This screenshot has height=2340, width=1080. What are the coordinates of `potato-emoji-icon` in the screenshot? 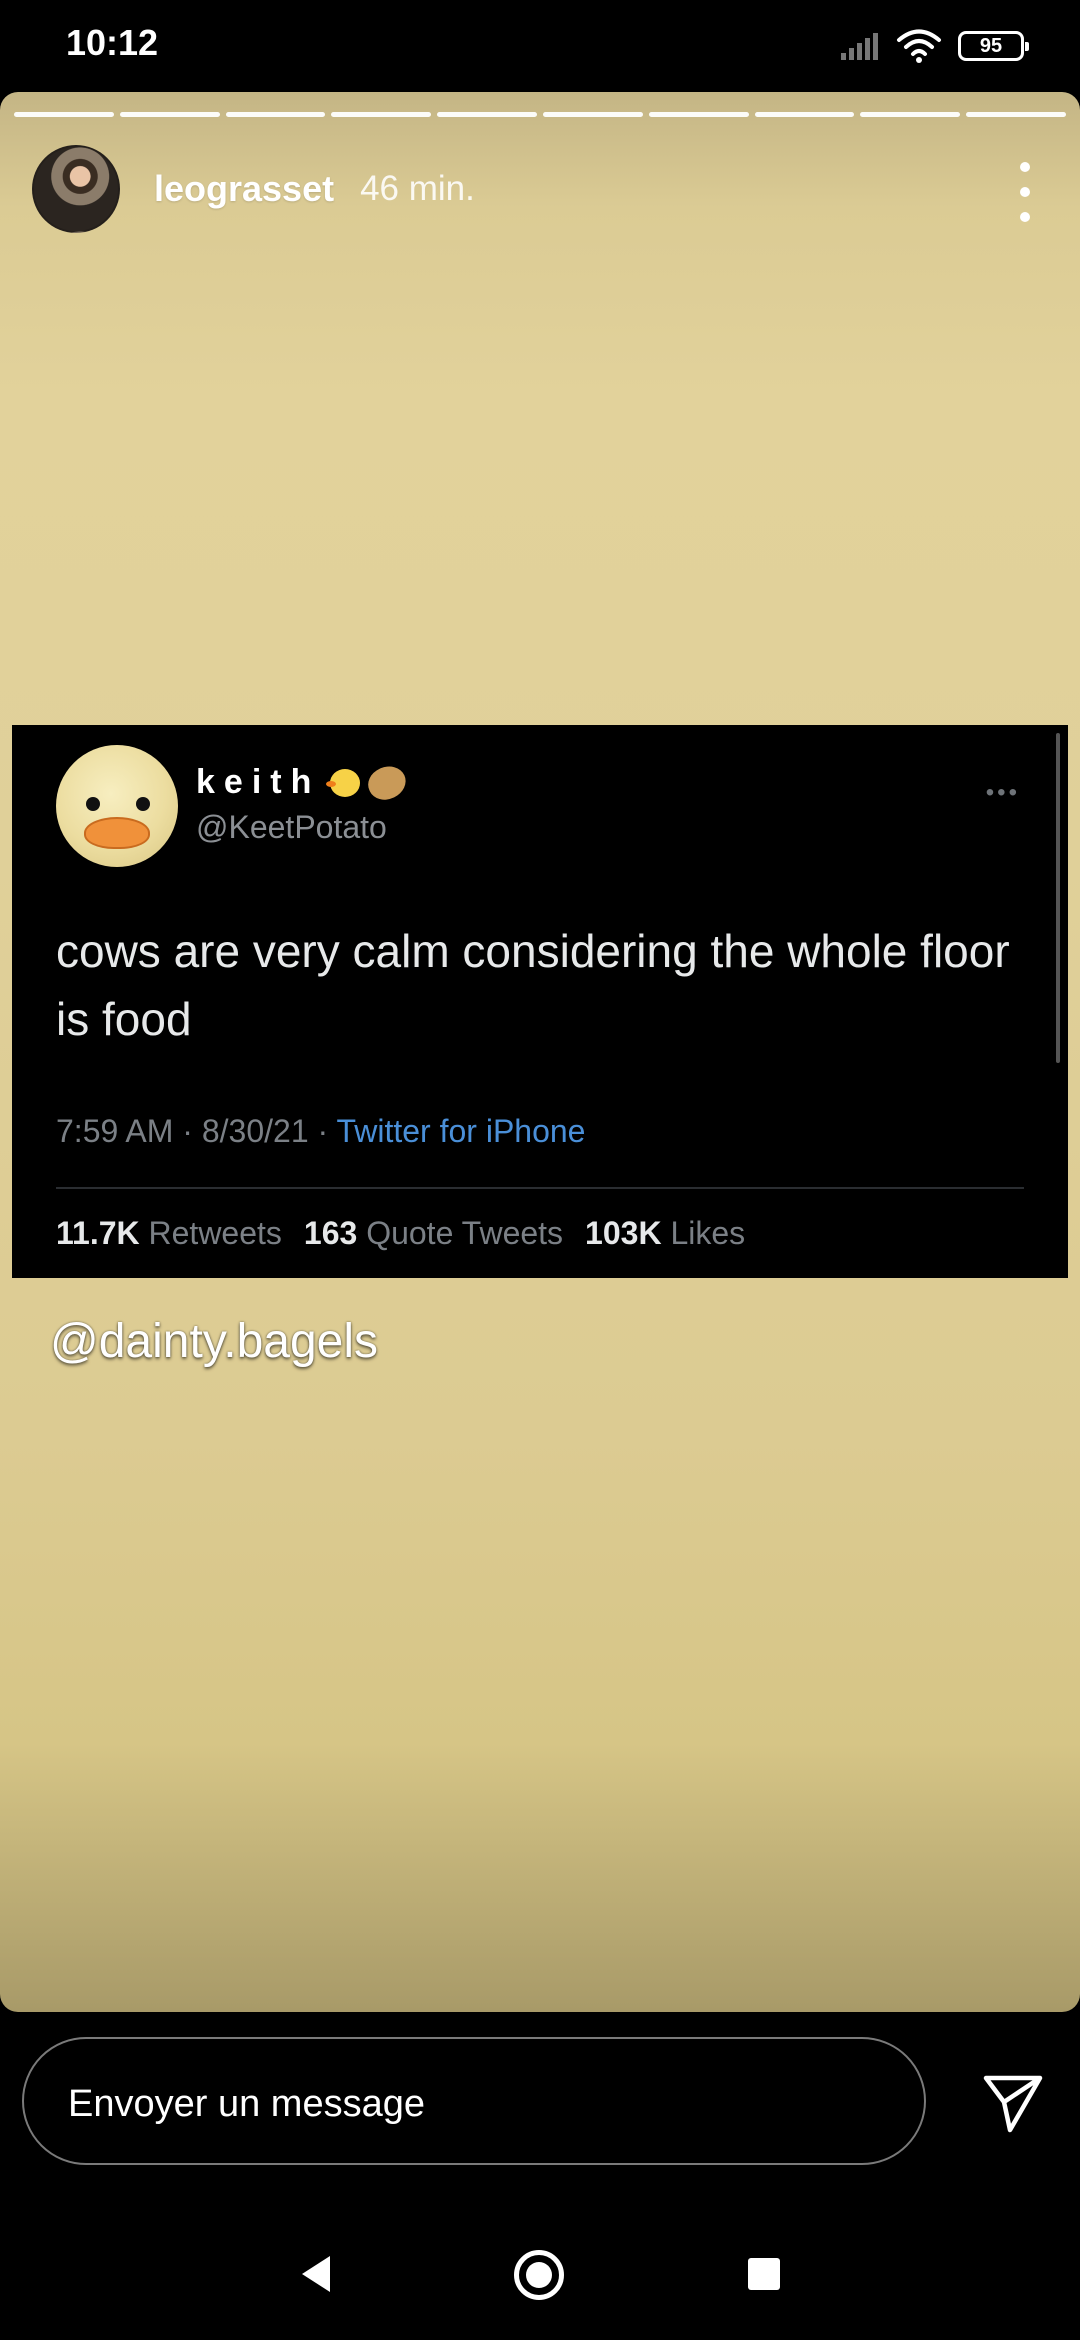 It's located at (387, 782).